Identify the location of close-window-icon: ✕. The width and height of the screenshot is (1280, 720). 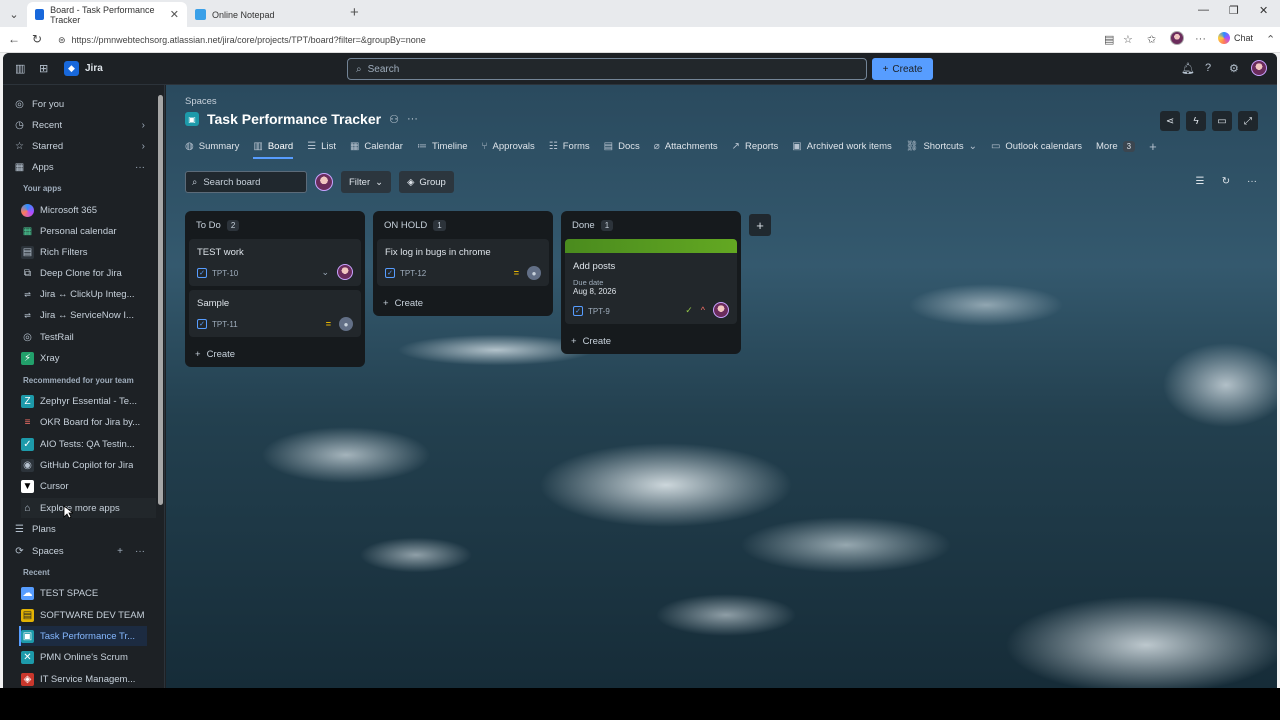
(1263, 10).